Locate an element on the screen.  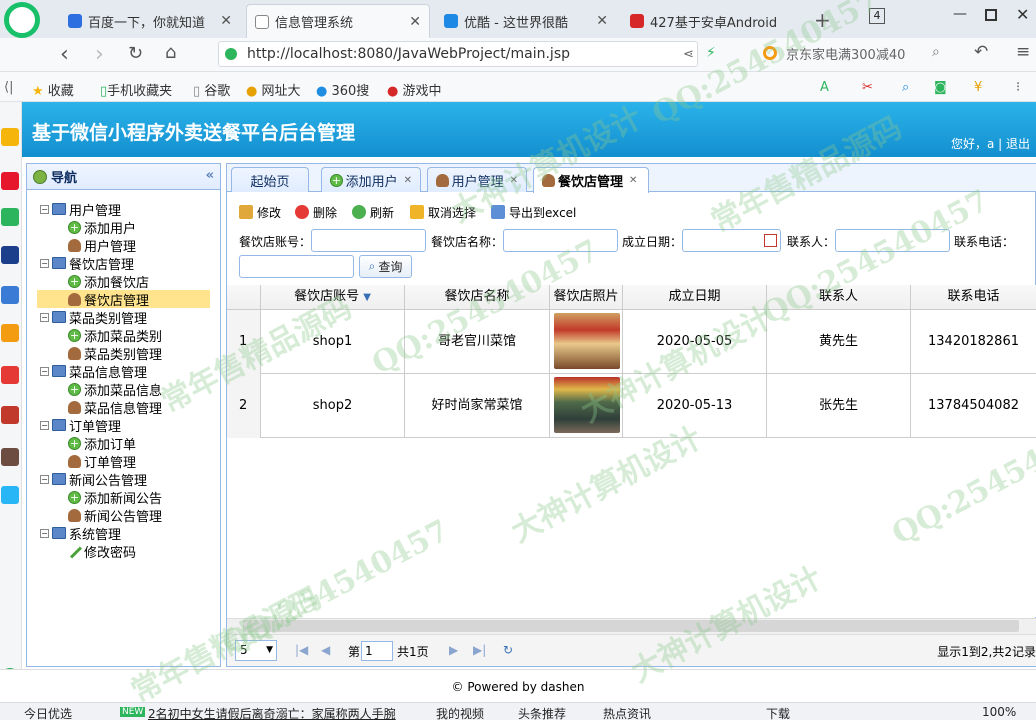
delete-button: 删除 is located at coordinates (316, 212).